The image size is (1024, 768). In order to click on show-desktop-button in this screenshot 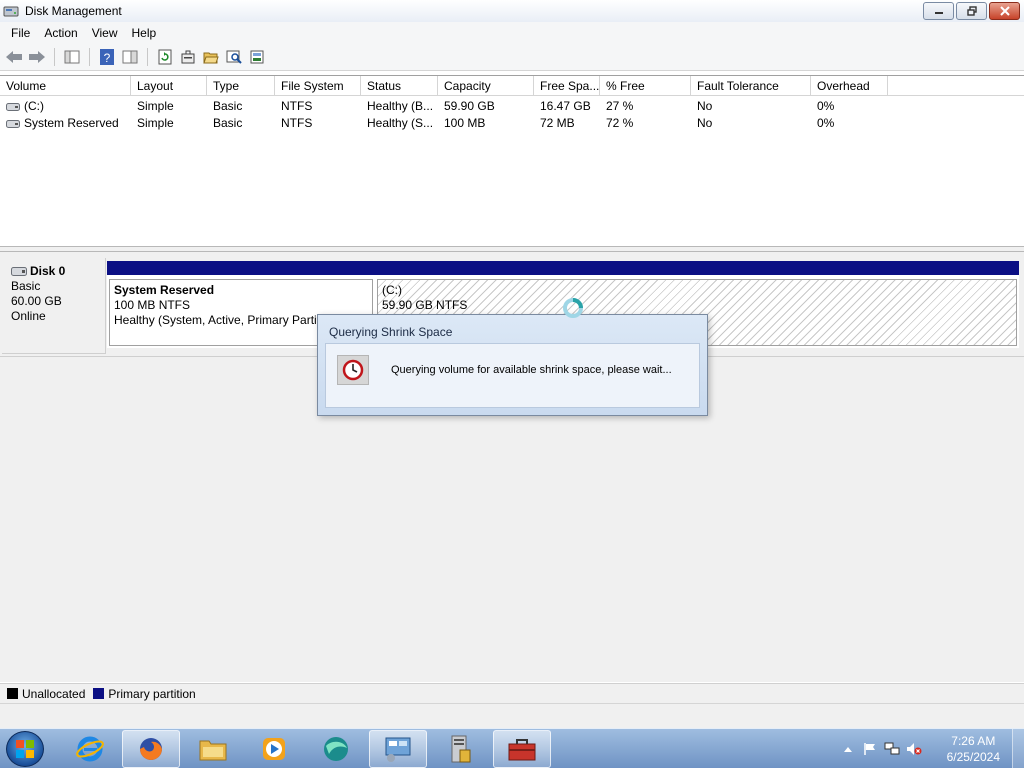, I will do `click(1018, 748)`.